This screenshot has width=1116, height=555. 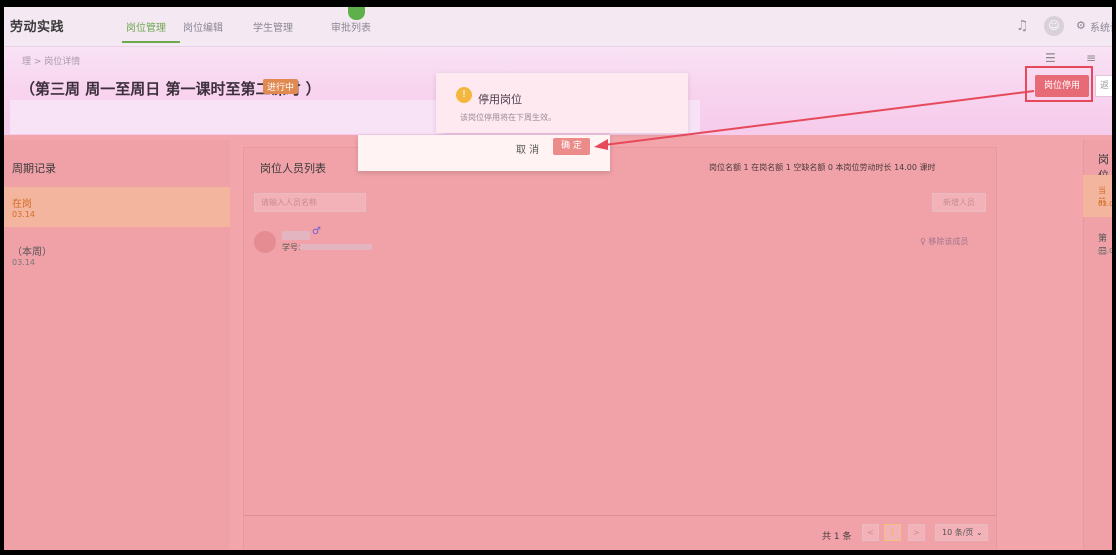 I want to click on gear-icon: ⚙, so click(x=1081, y=25).